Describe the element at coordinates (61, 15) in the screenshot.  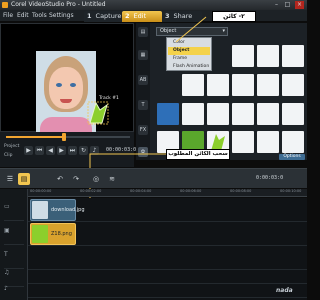
I see `menu-settings: Settings` at that location.